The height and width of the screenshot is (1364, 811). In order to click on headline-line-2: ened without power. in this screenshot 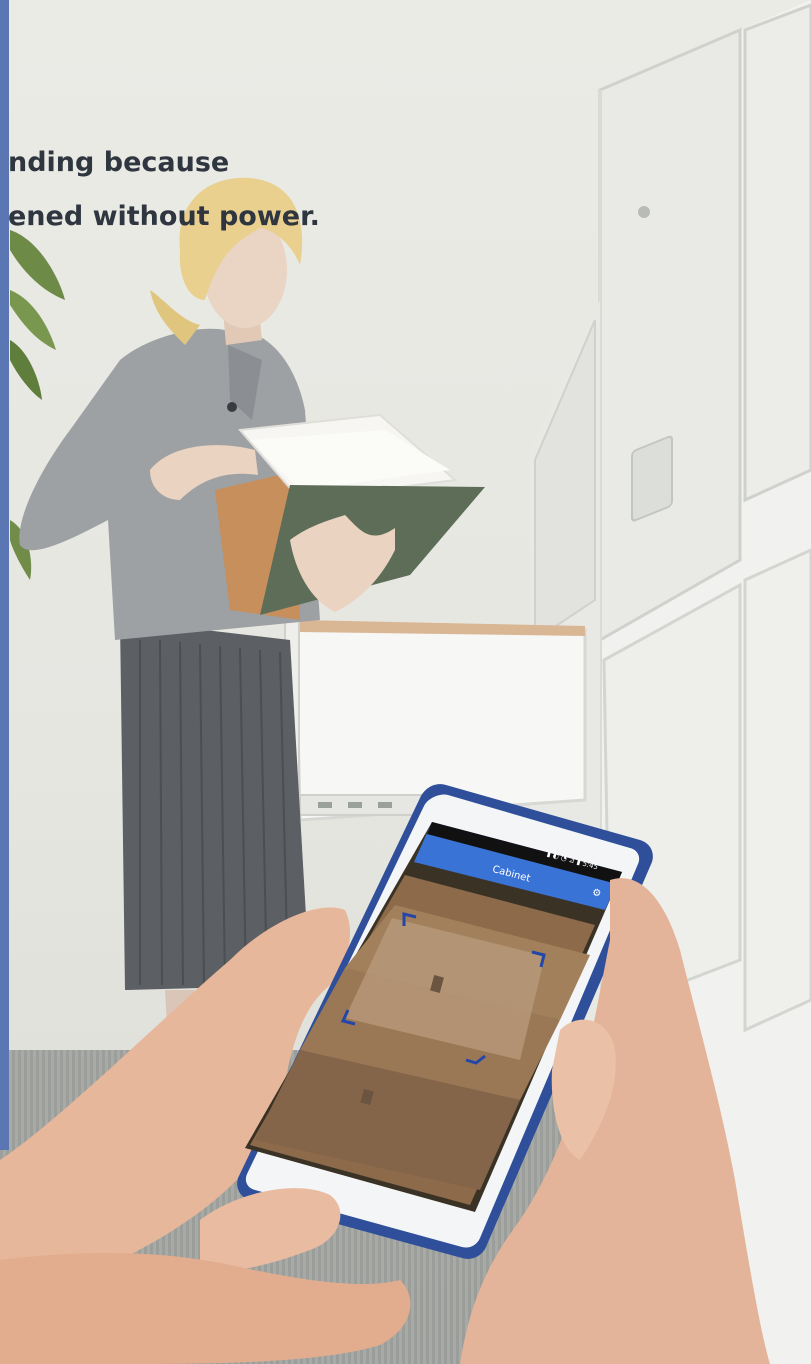, I will do `click(164, 216)`.